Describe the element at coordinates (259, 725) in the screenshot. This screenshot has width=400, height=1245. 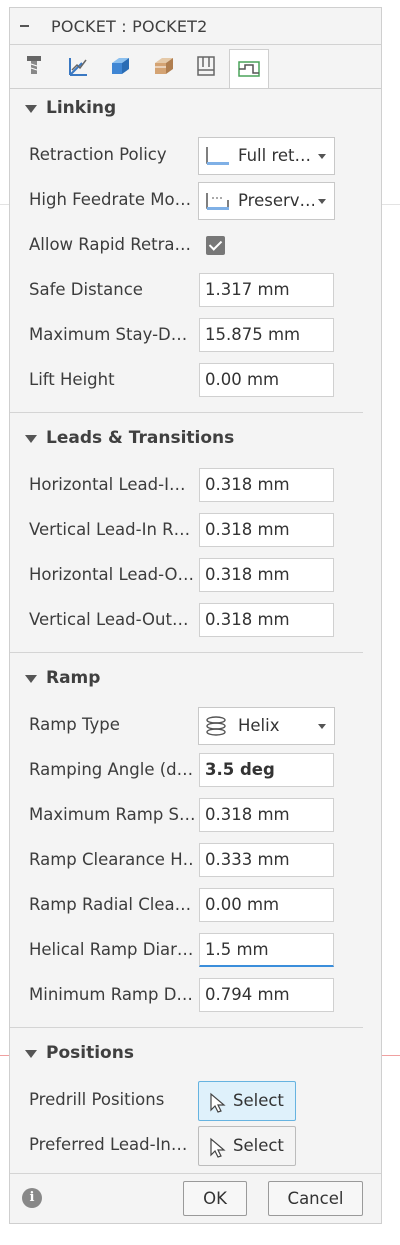
I see `ramp-type-value: Helix` at that location.